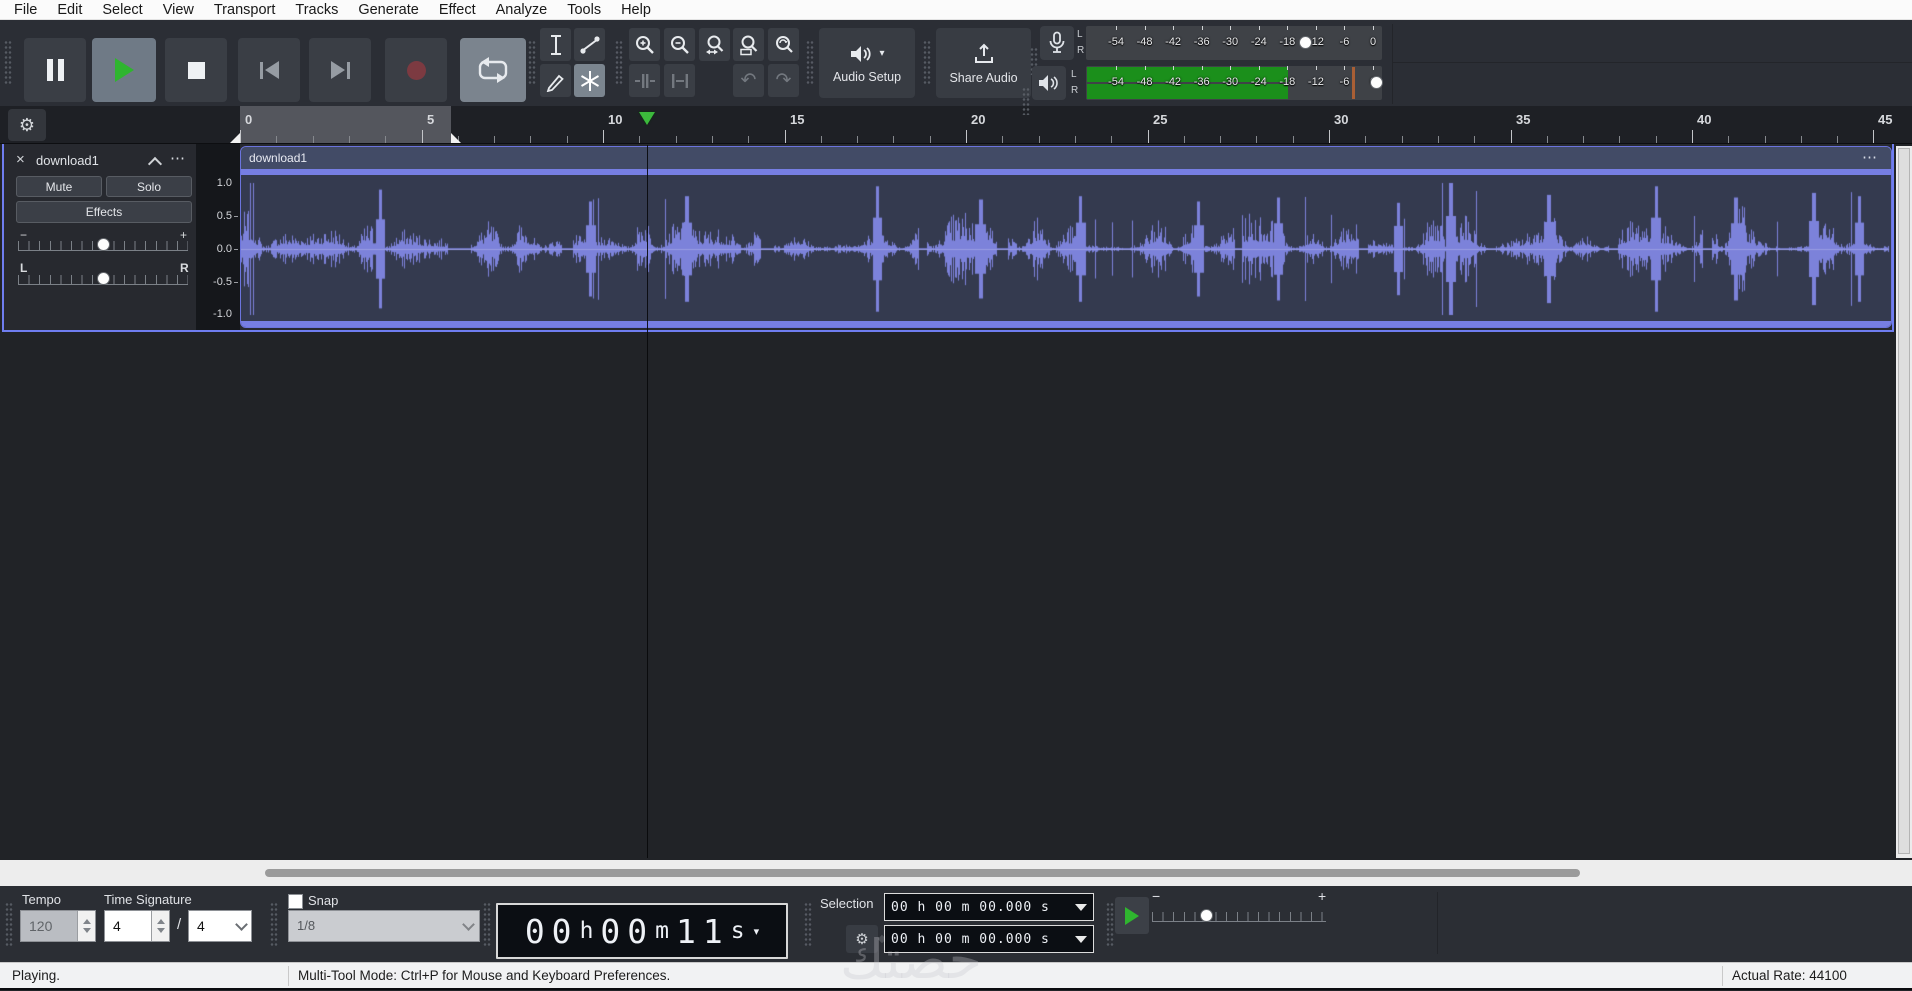  Describe the element at coordinates (455, 138) in the screenshot. I see `loop-region-right-handle` at that location.